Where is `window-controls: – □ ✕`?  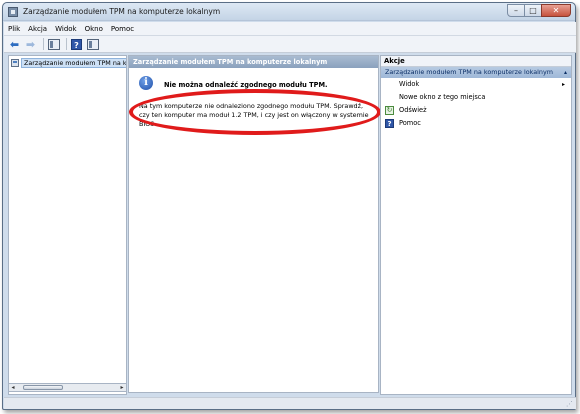 window-controls: – □ ✕ is located at coordinates (539, 10).